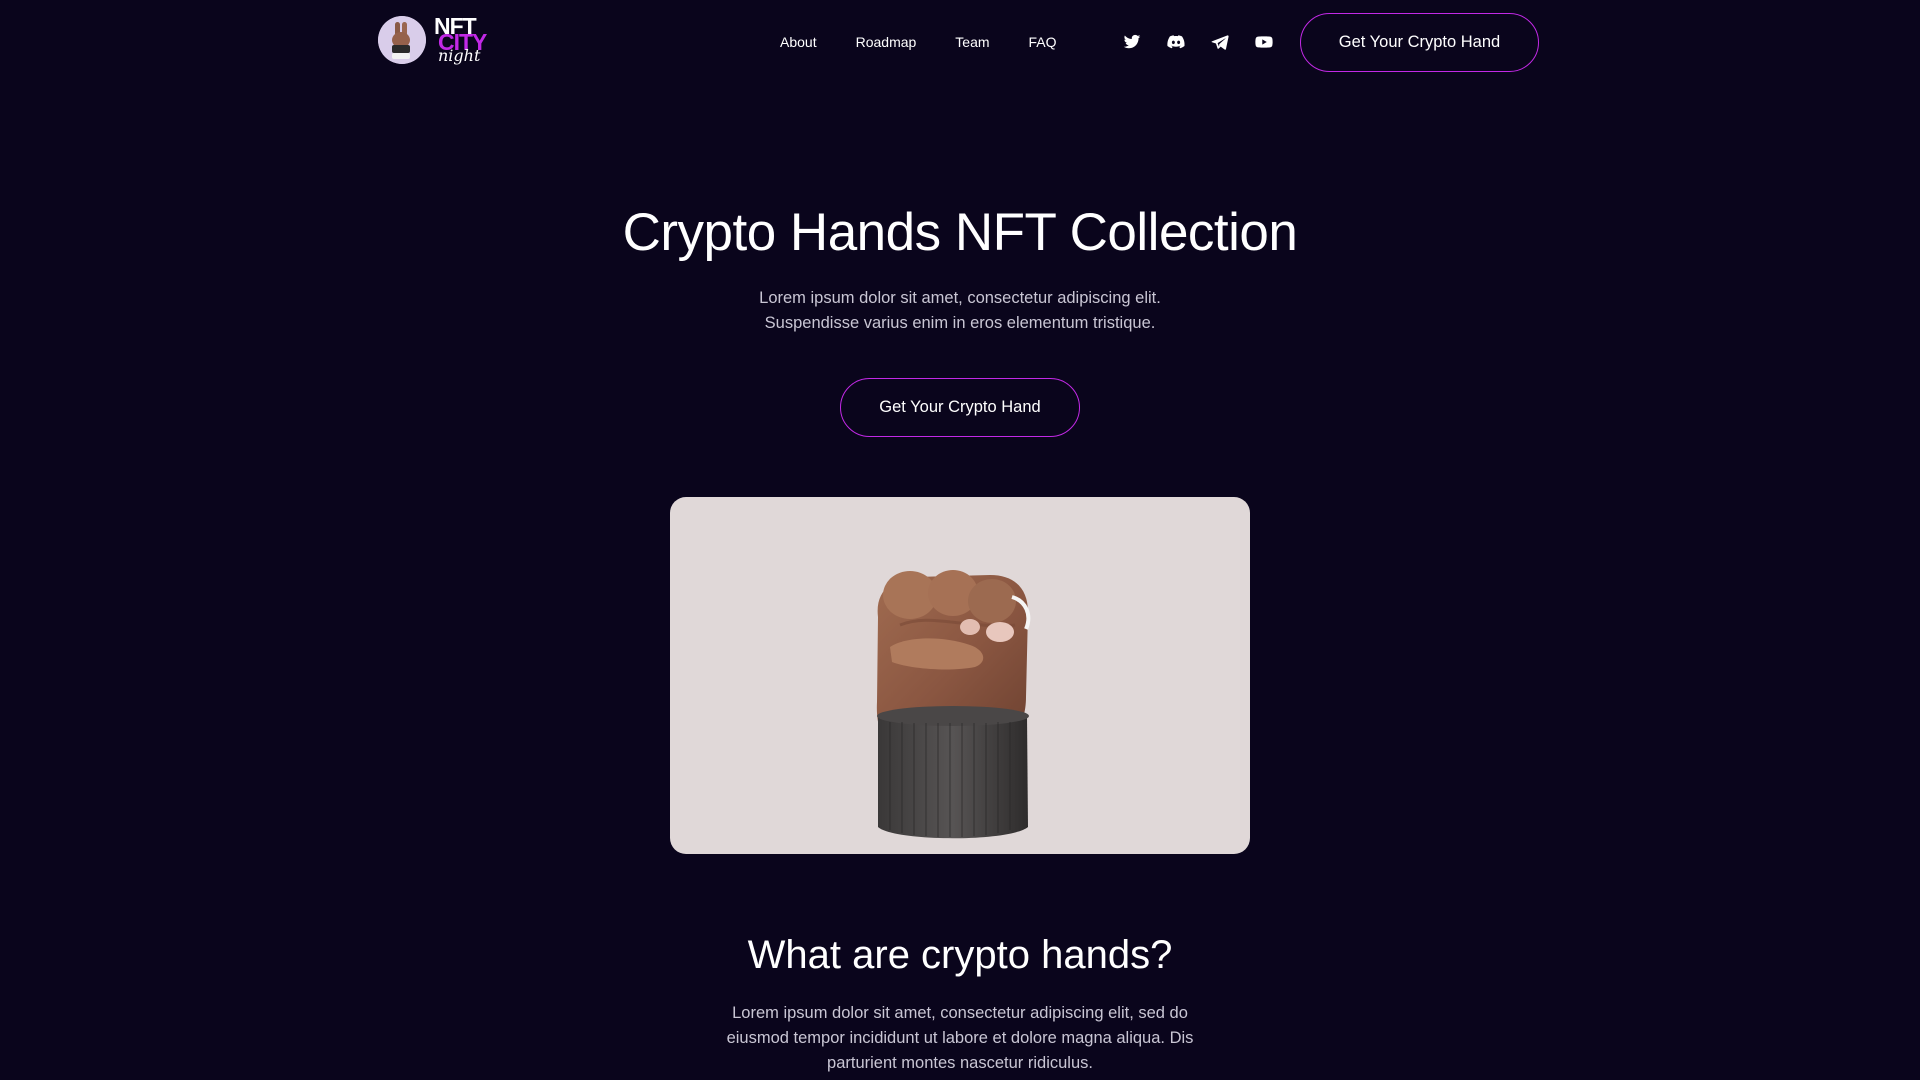 The width and height of the screenshot is (1920, 1080). Describe the element at coordinates (466, 42) in the screenshot. I see `logo-wordmark: NFT CITY night` at that location.